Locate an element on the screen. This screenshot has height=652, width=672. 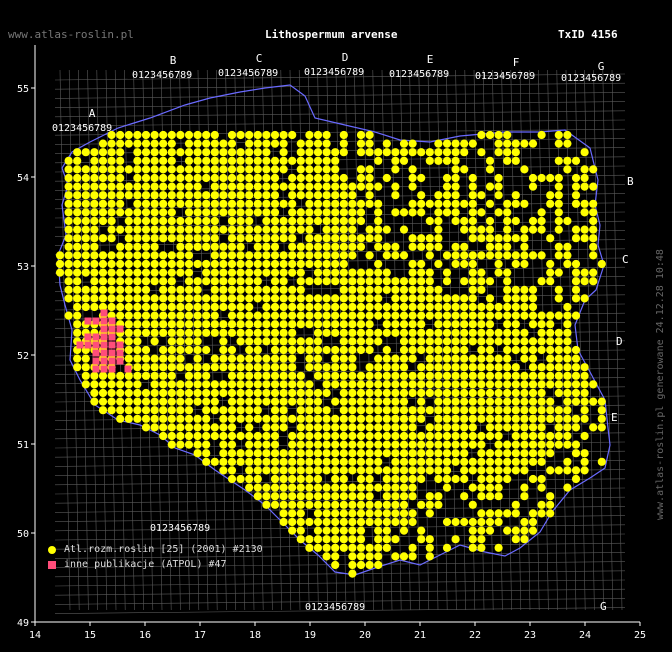
x-tick-label: 16 is located at coordinates (145, 635).